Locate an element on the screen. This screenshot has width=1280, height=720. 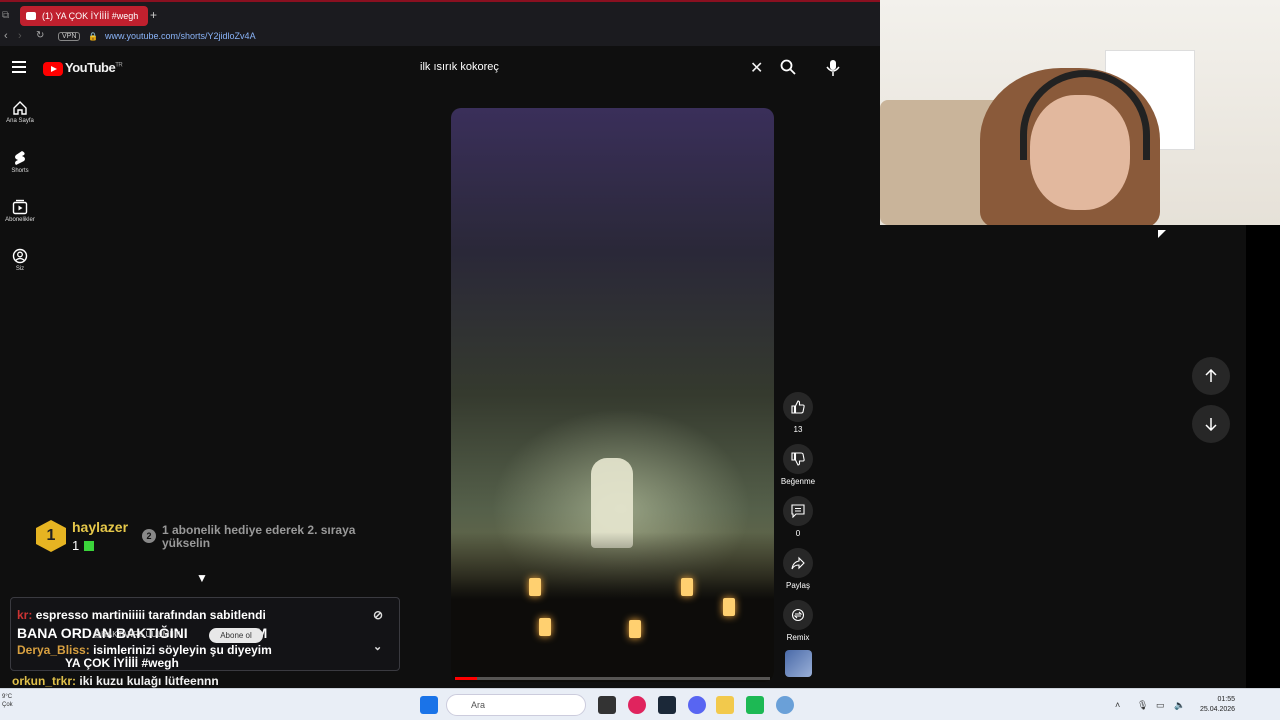
nav-label: Shorts is located at coordinates (20, 171).